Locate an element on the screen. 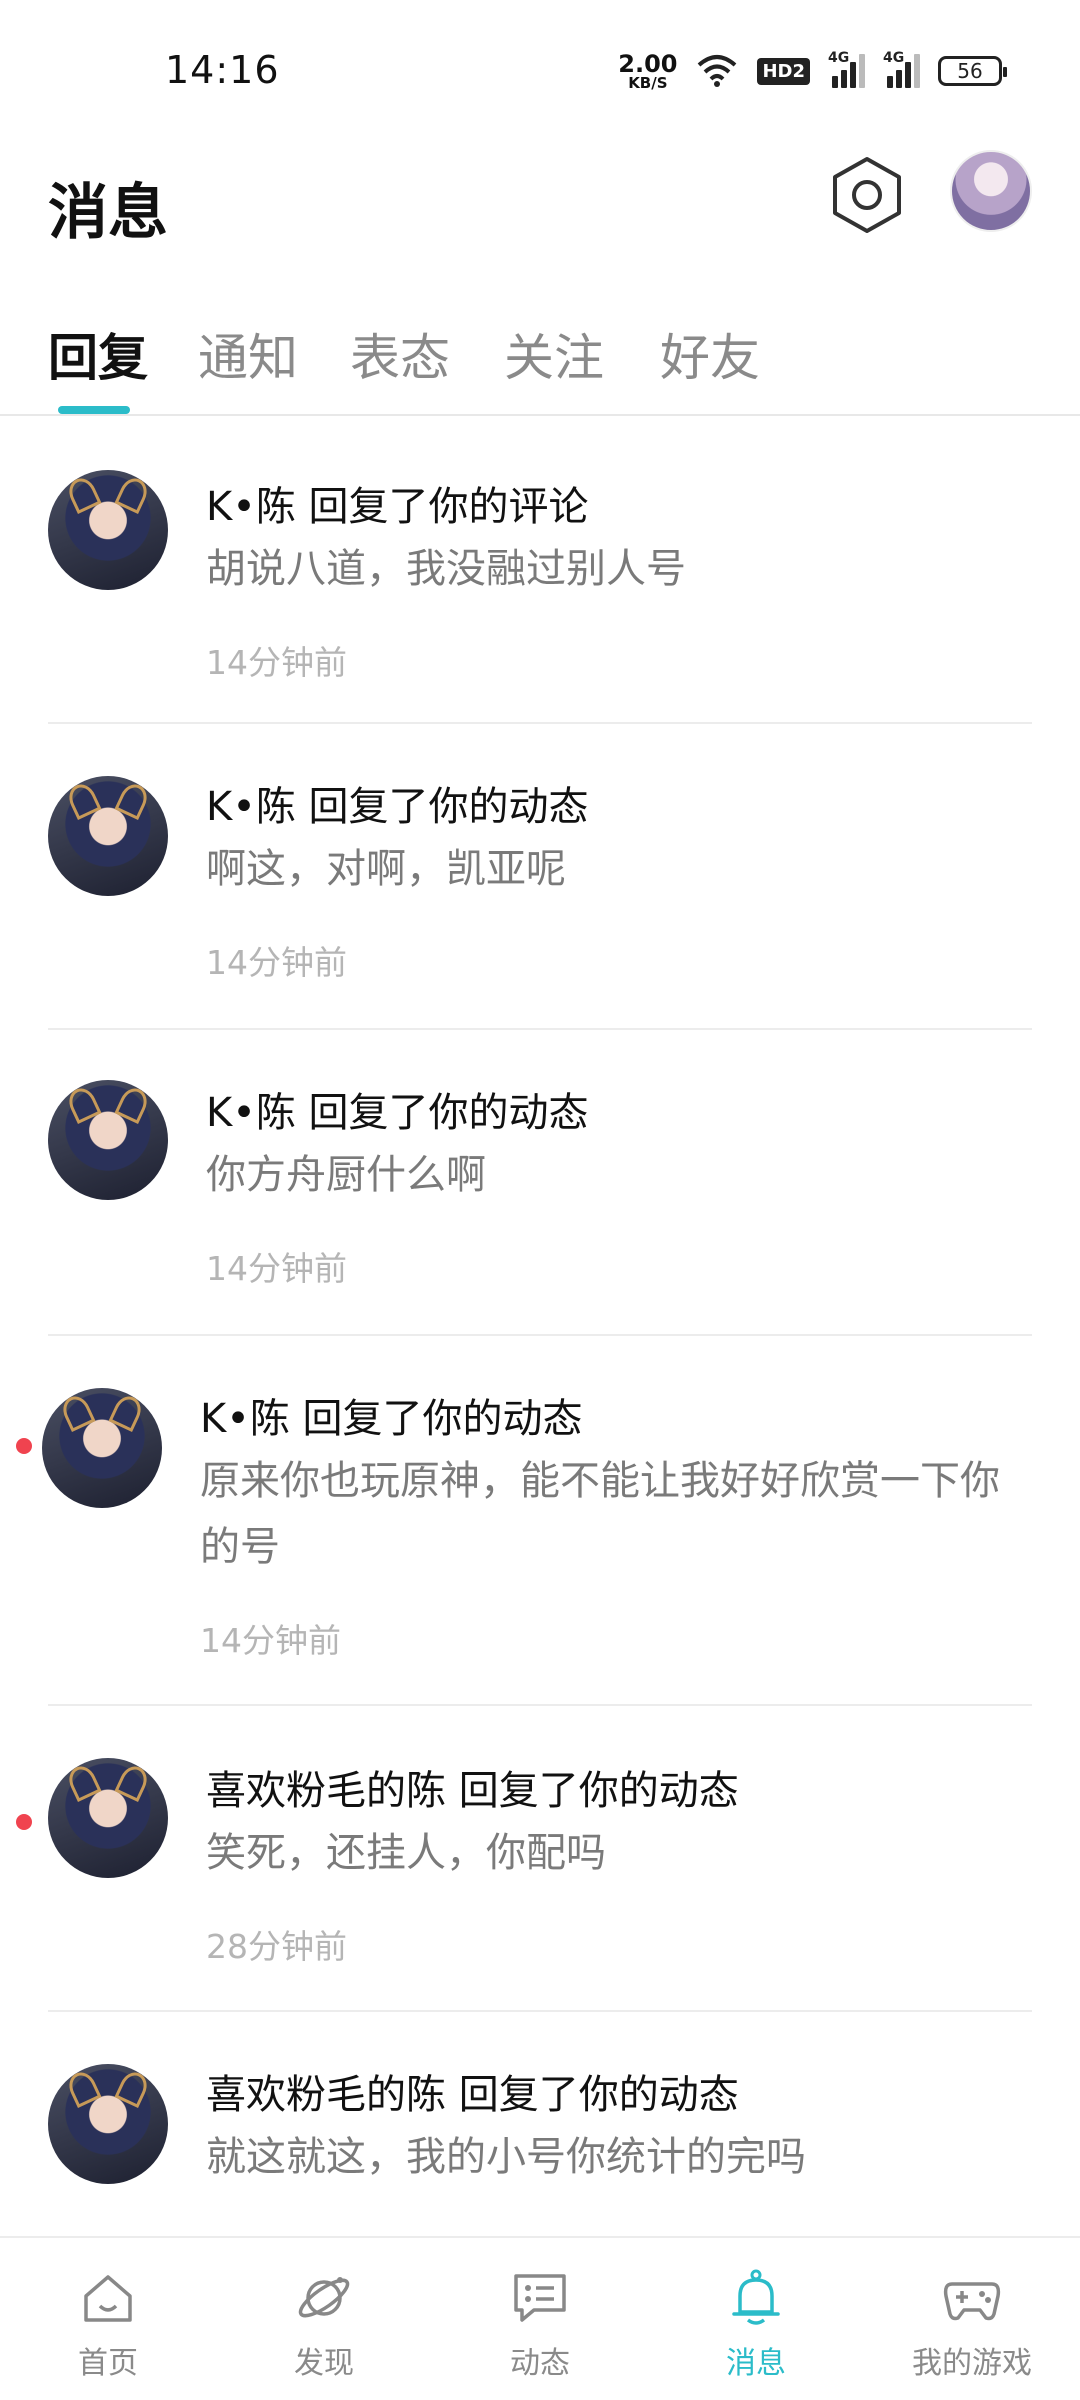 The width and height of the screenshot is (1080, 2400). message-body: 笑死，还挂人，你配吗 is located at coordinates (406, 1853).